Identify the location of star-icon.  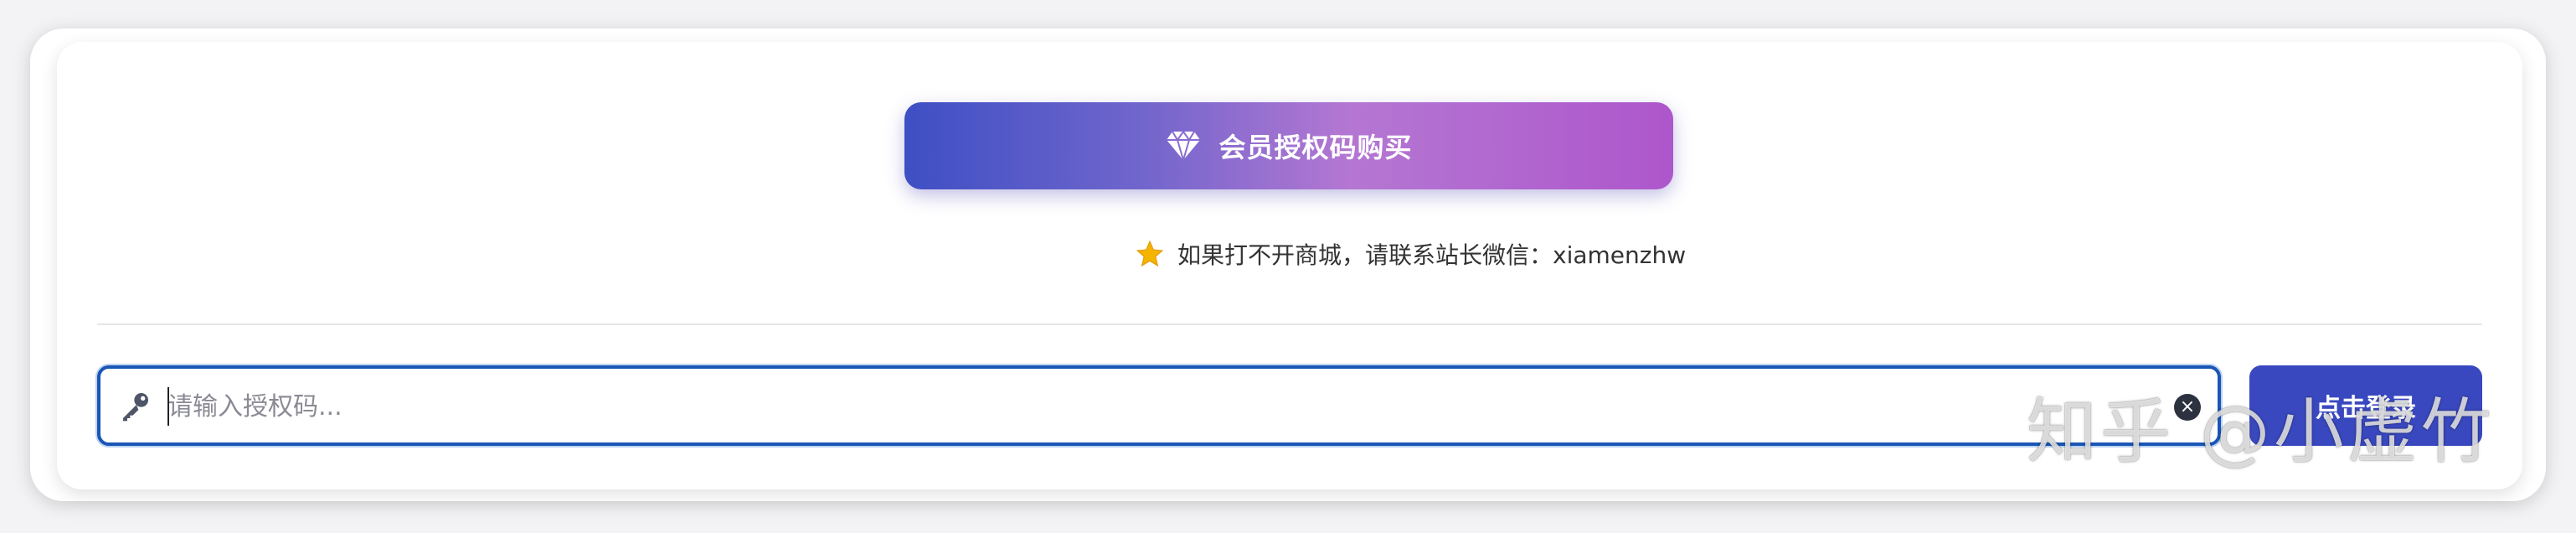
(1151, 254).